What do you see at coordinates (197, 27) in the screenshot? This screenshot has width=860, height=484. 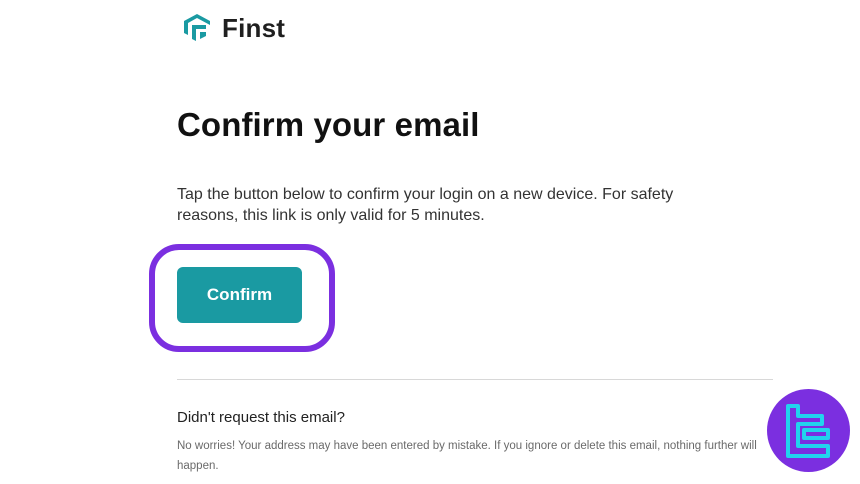 I see `finst-logo-icon` at bounding box center [197, 27].